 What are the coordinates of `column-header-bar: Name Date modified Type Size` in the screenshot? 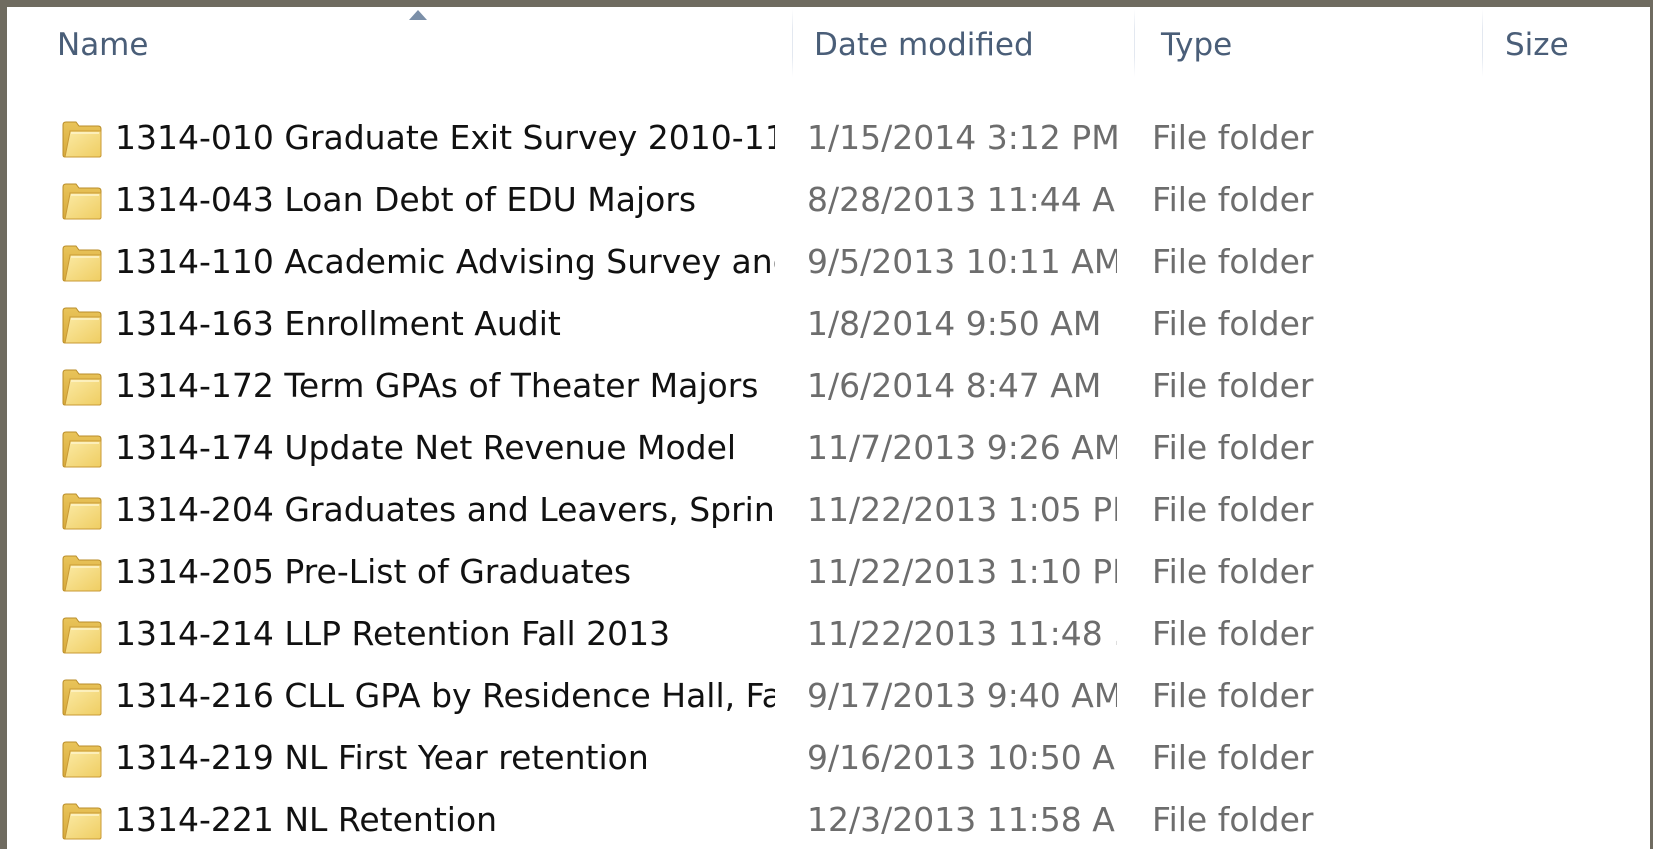 It's located at (828, 49).